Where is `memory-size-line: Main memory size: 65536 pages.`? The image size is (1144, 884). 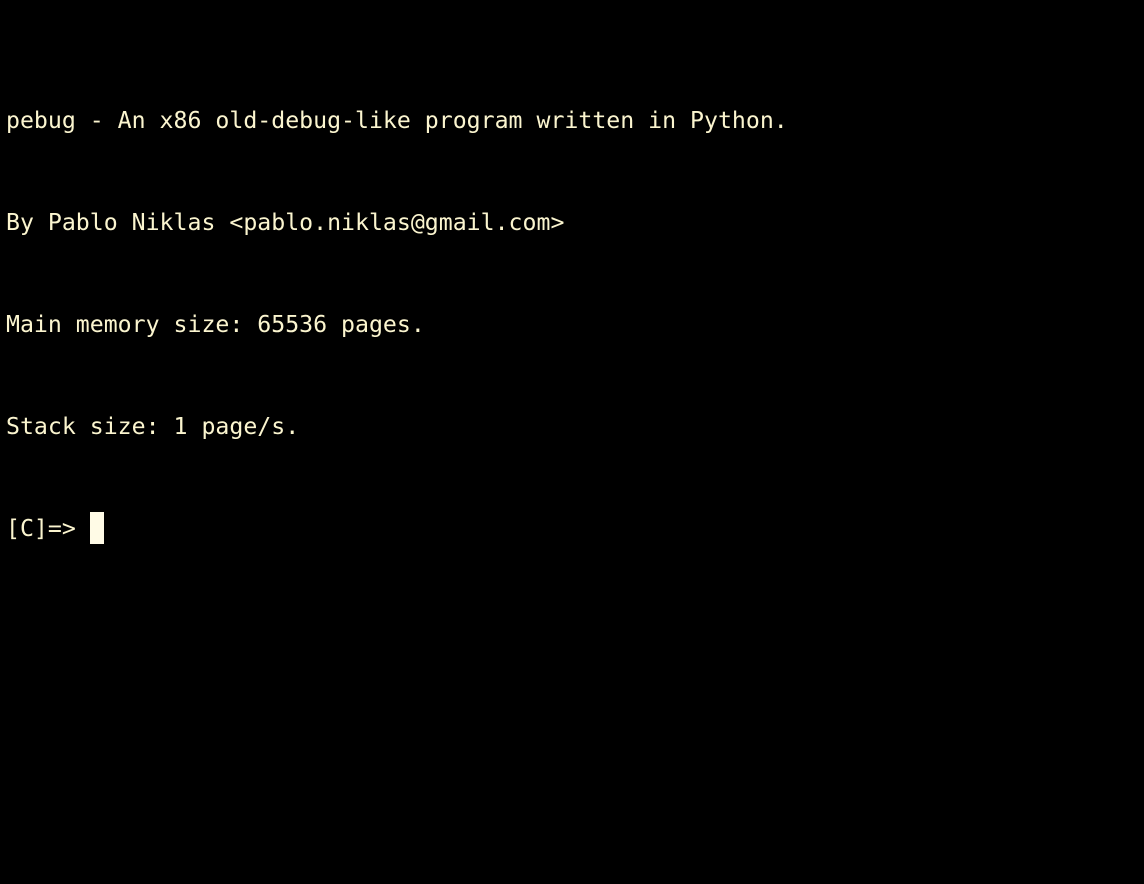
memory-size-line: Main memory size: 65536 pages. is located at coordinates (215, 324).